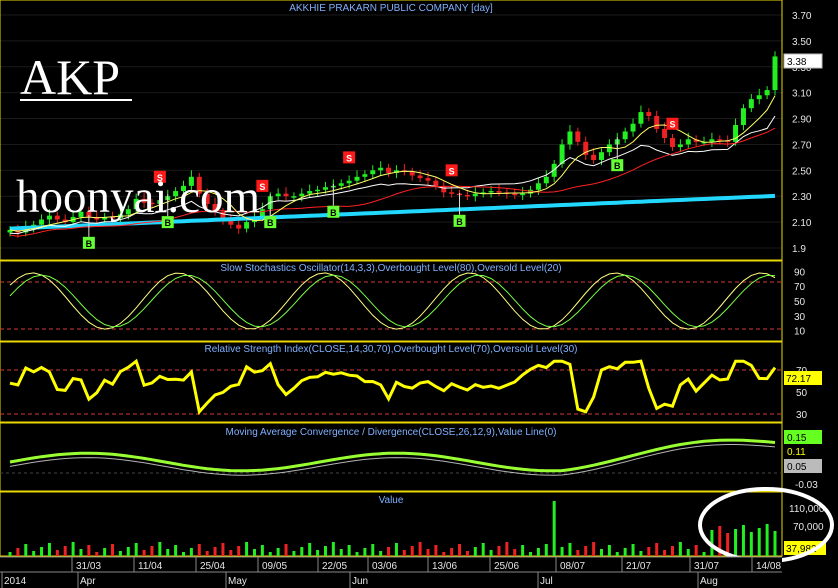 Image resolution: width=838 pixels, height=588 pixels. What do you see at coordinates (797, 62) in the screenshot?
I see `last-price-label: 3.38` at bounding box center [797, 62].